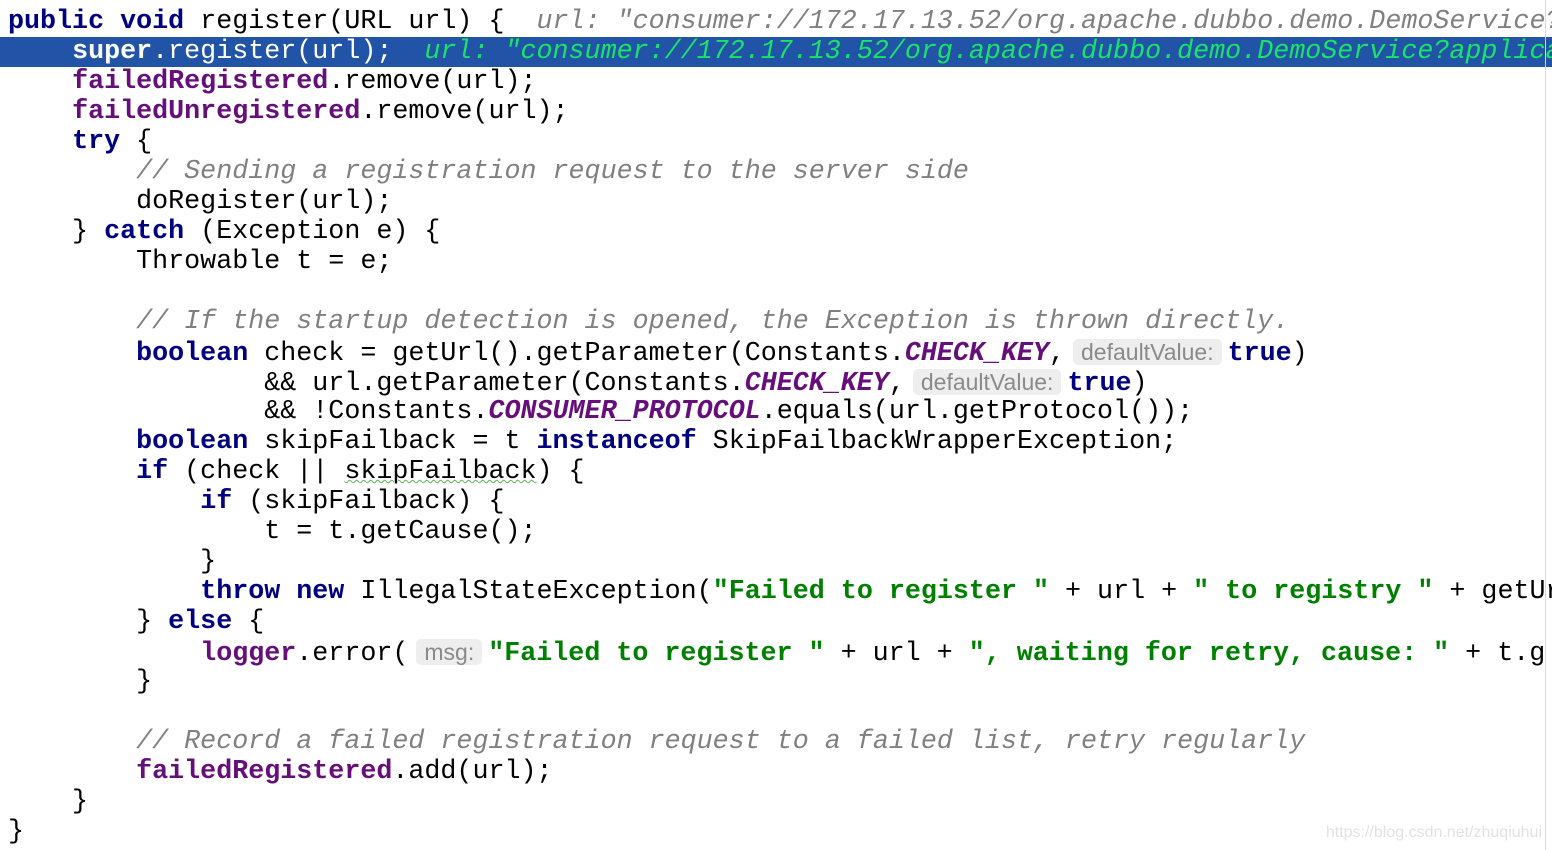 The width and height of the screenshot is (1552, 850). I want to click on watermark: https://blog.csdn.net/zhuqiuhui, so click(1433, 832).